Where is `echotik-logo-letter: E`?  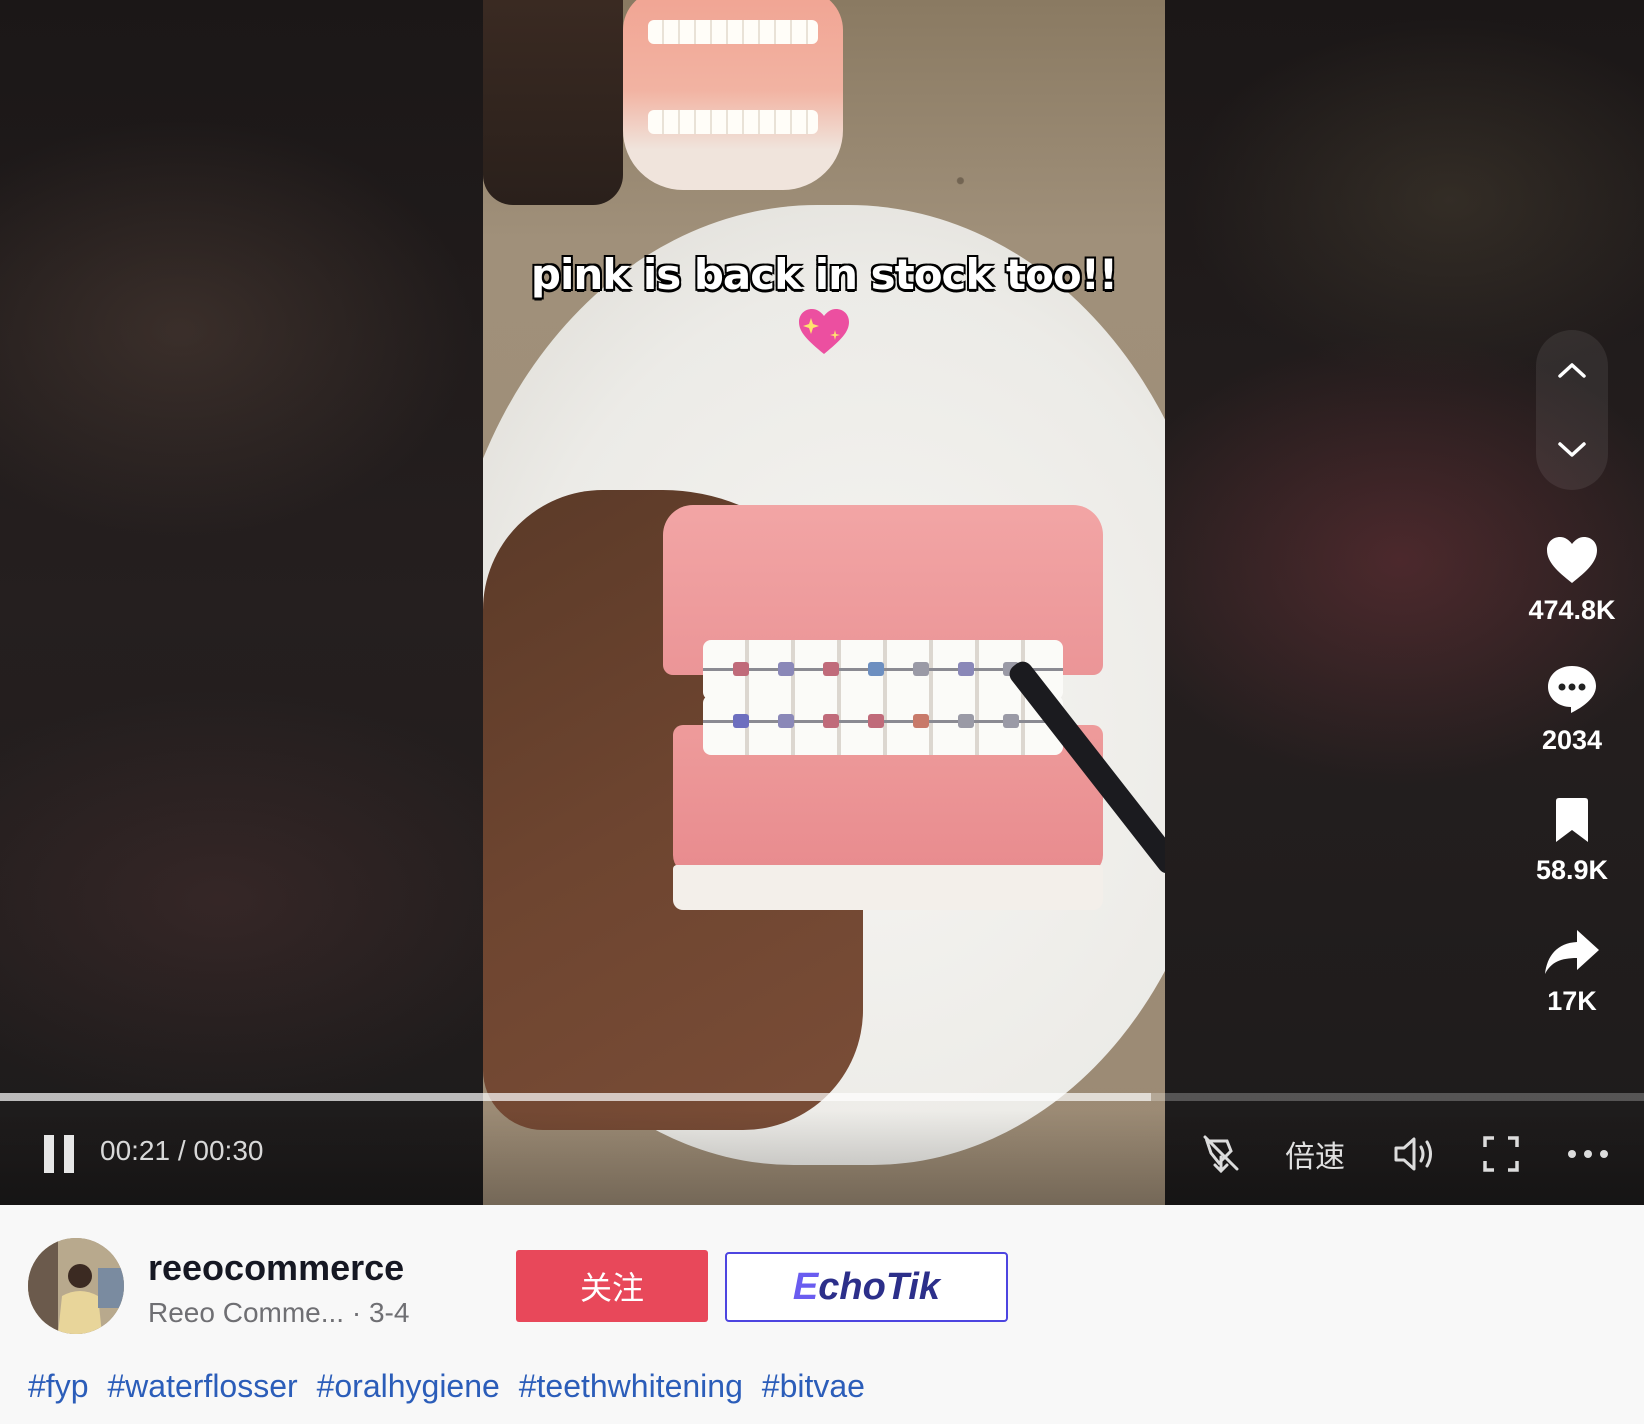 echotik-logo-letter: E is located at coordinates (805, 1286).